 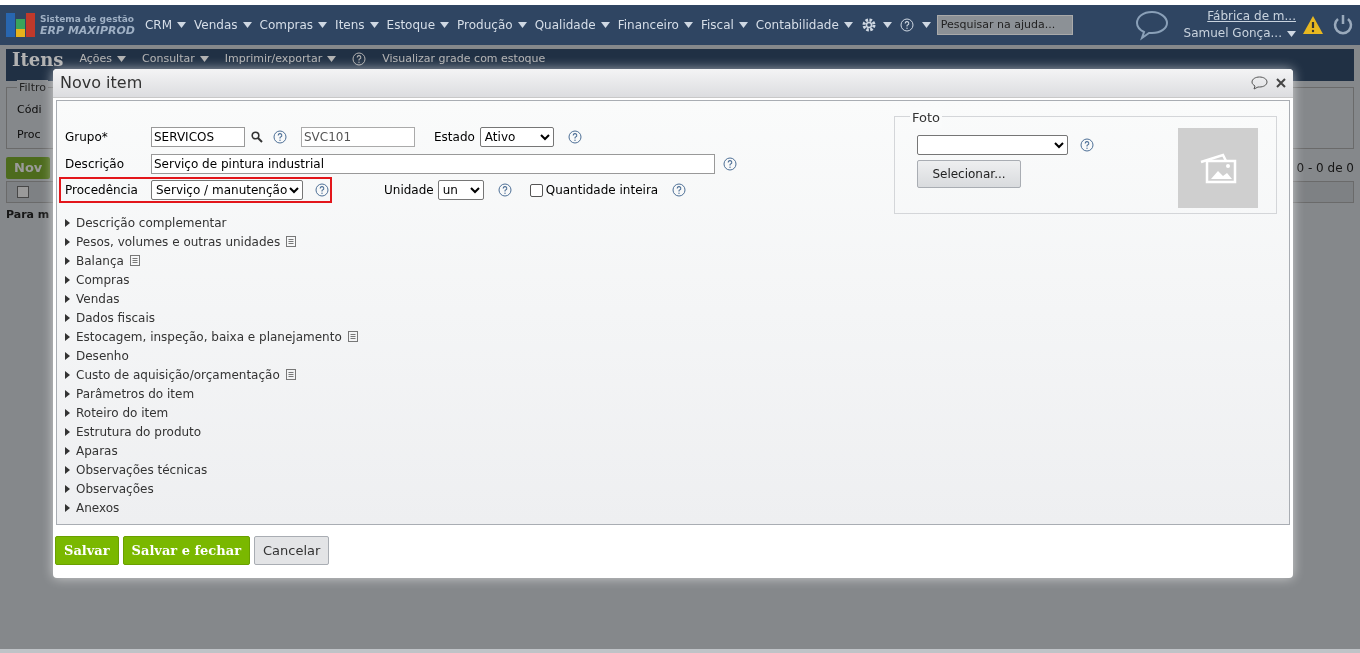 I want to click on menu-item: Qualidade, so click(x=572, y=25).